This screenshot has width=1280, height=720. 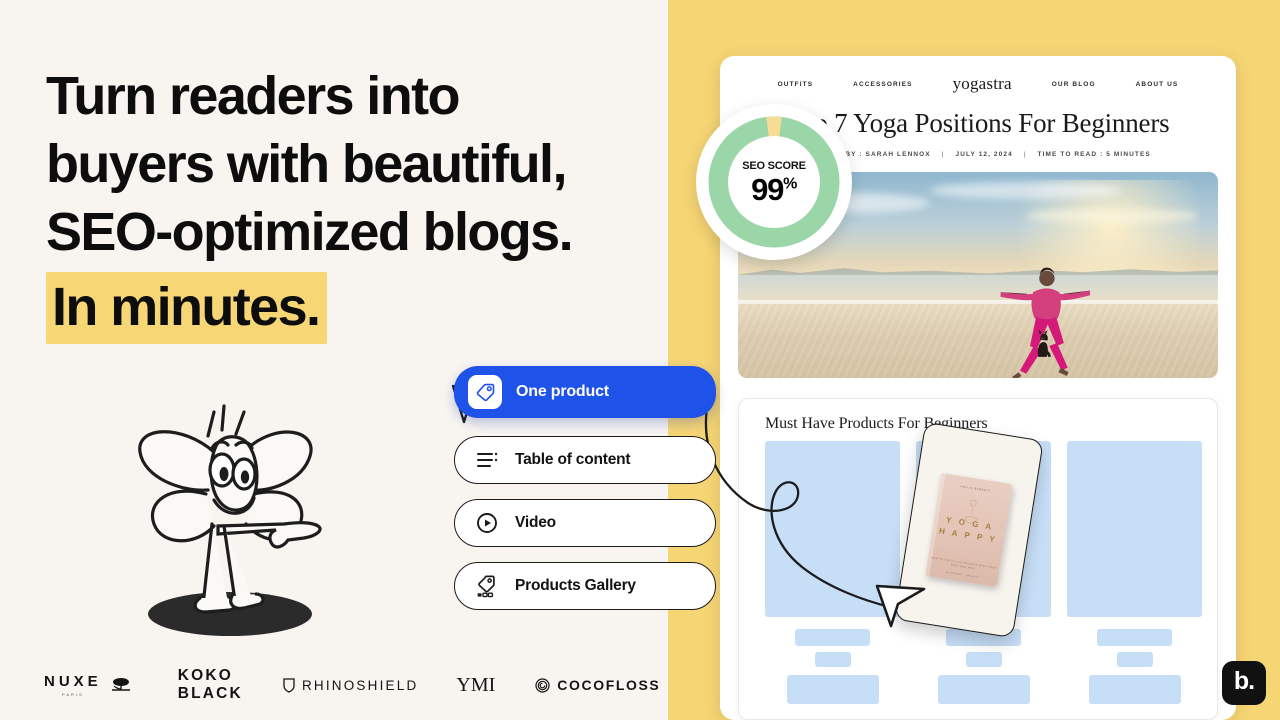 What do you see at coordinates (1244, 683) in the screenshot?
I see `brand-watermark-logo: b.` at bounding box center [1244, 683].